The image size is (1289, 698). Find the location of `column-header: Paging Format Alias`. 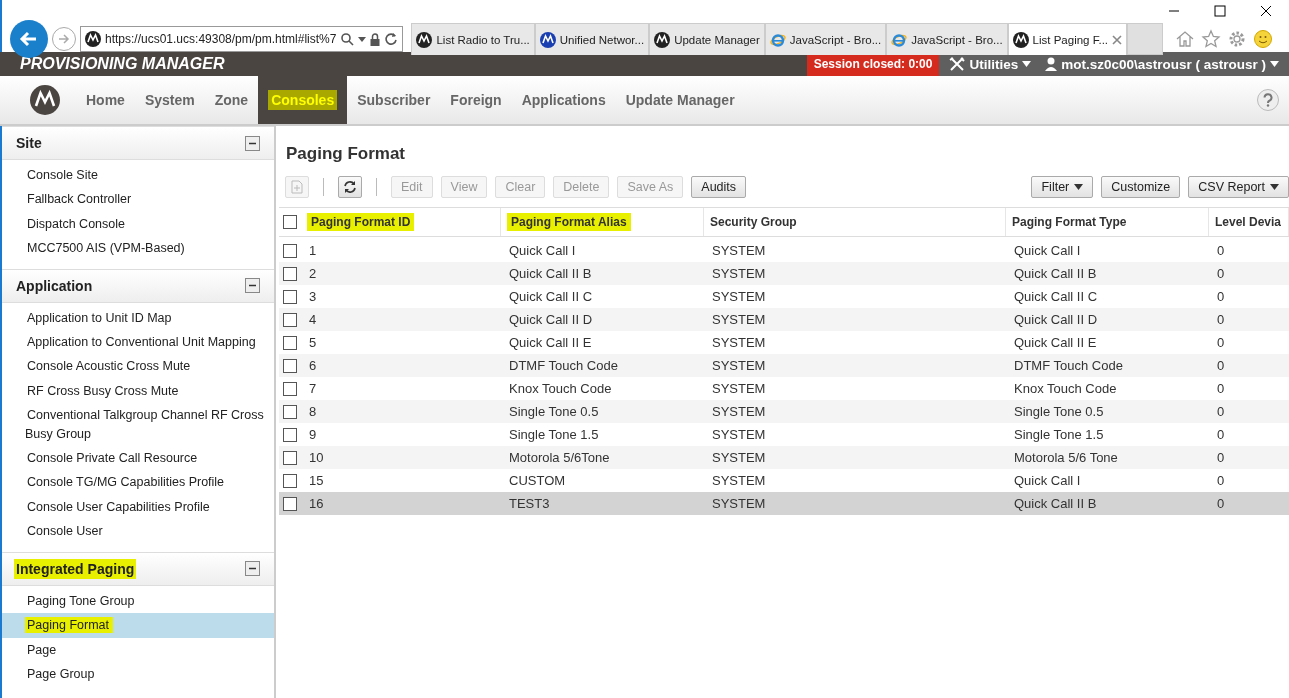

column-header: Paging Format Alias is located at coordinates (602, 222).